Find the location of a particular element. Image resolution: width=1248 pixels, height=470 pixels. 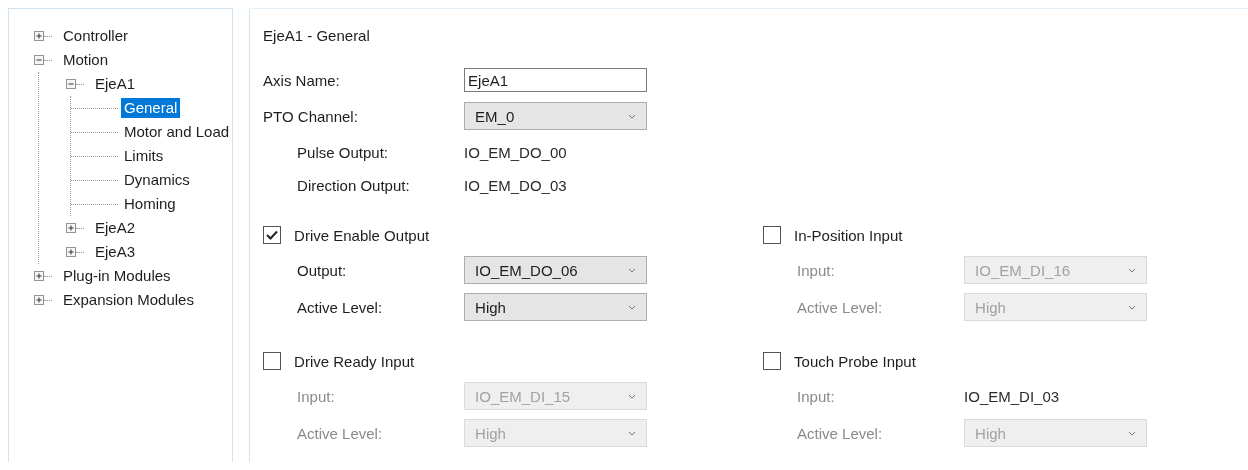

tree-item: Plug-in Modules is located at coordinates (117, 276).